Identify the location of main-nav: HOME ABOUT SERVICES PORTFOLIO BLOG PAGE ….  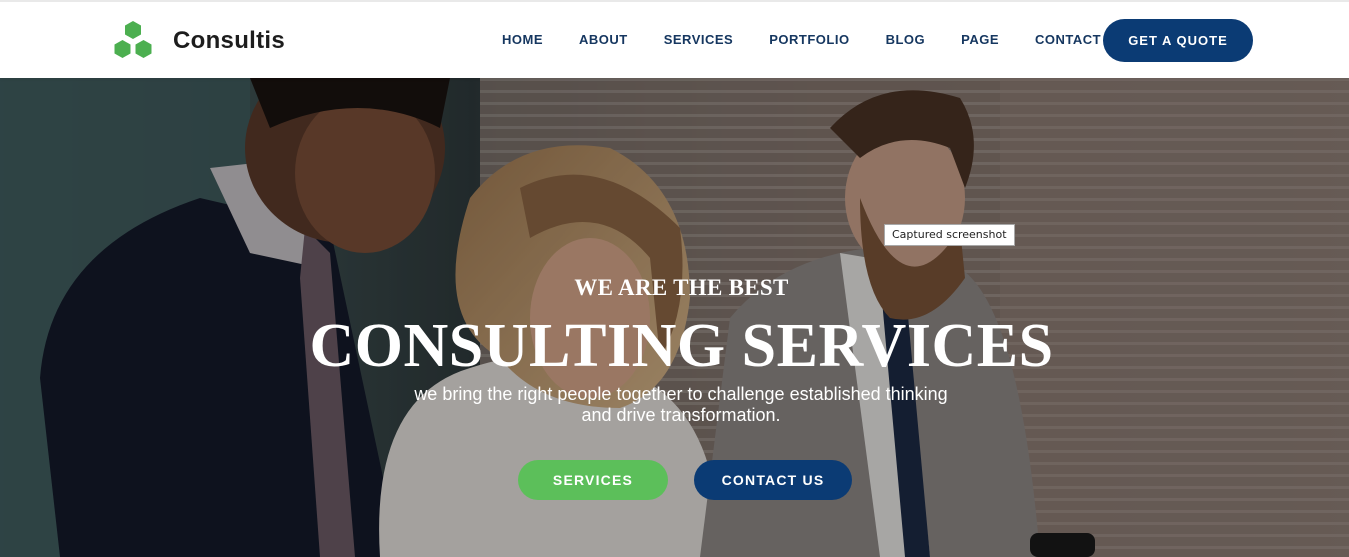
(801, 40).